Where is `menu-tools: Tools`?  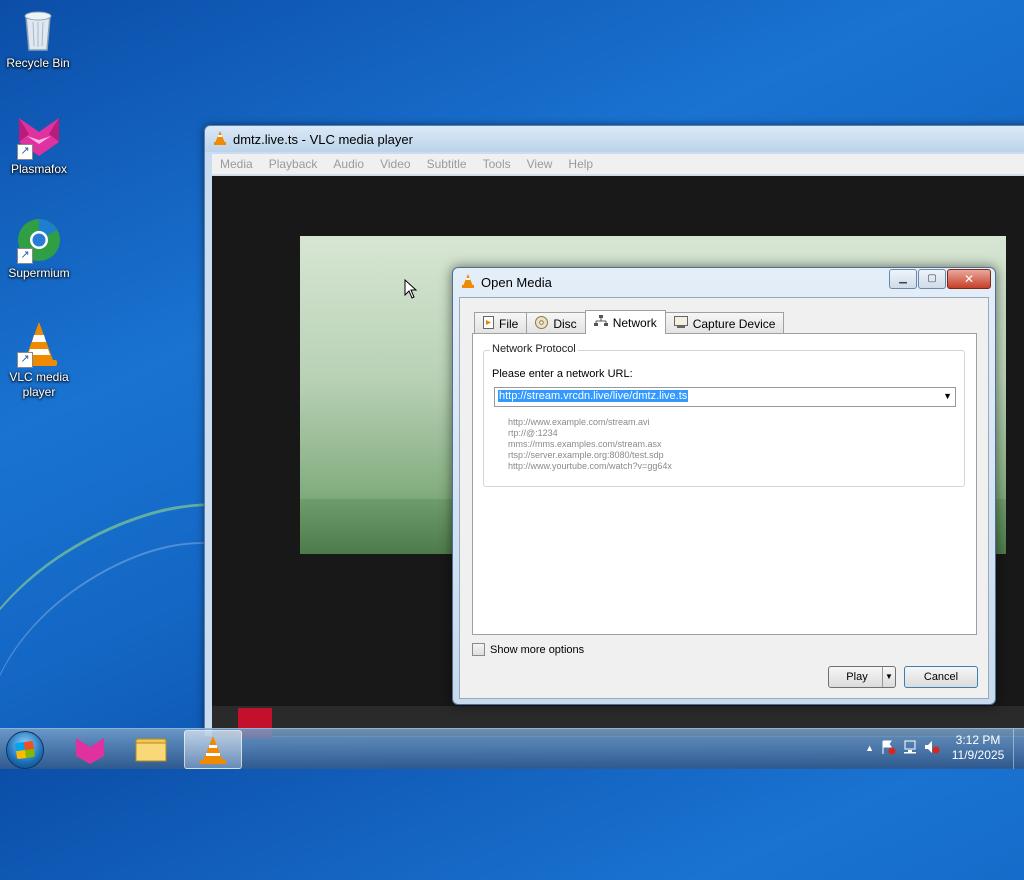
menu-tools: Tools is located at coordinates (497, 164).